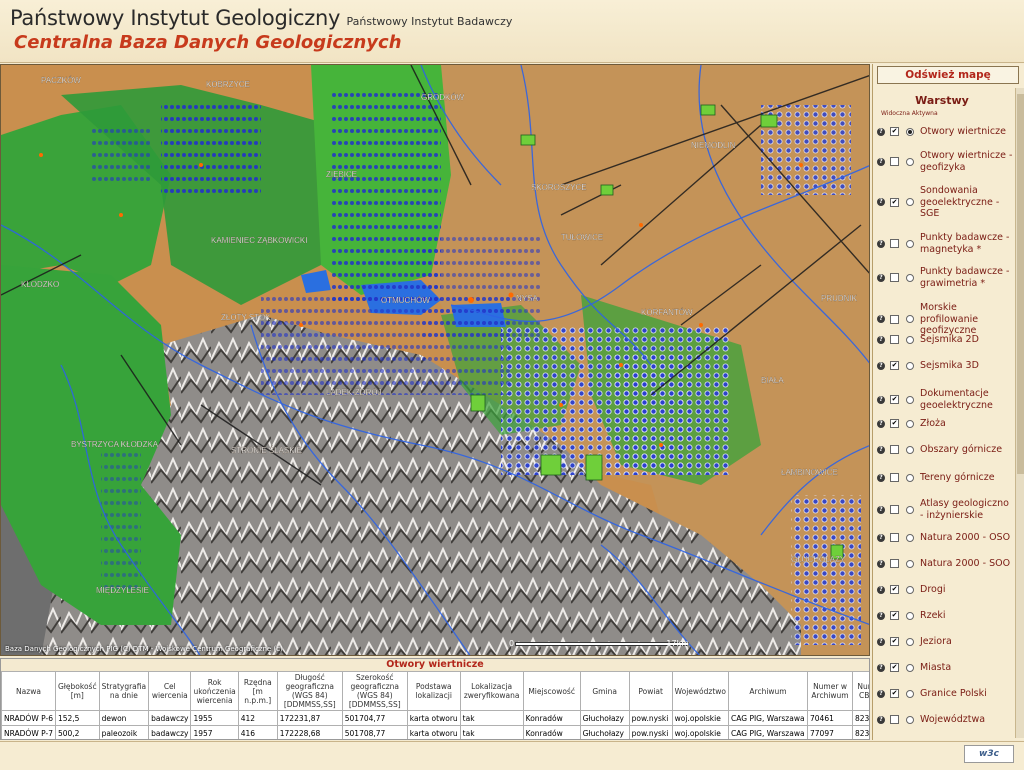 This screenshot has height=770, width=1024. I want to click on w3c-badge: w3c, so click(989, 754).